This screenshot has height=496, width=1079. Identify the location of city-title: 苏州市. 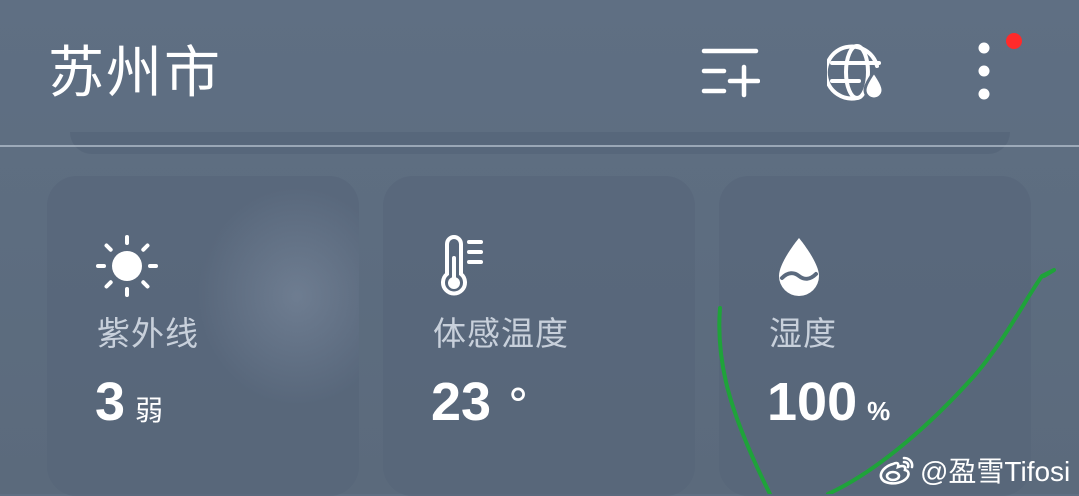
(135, 74).